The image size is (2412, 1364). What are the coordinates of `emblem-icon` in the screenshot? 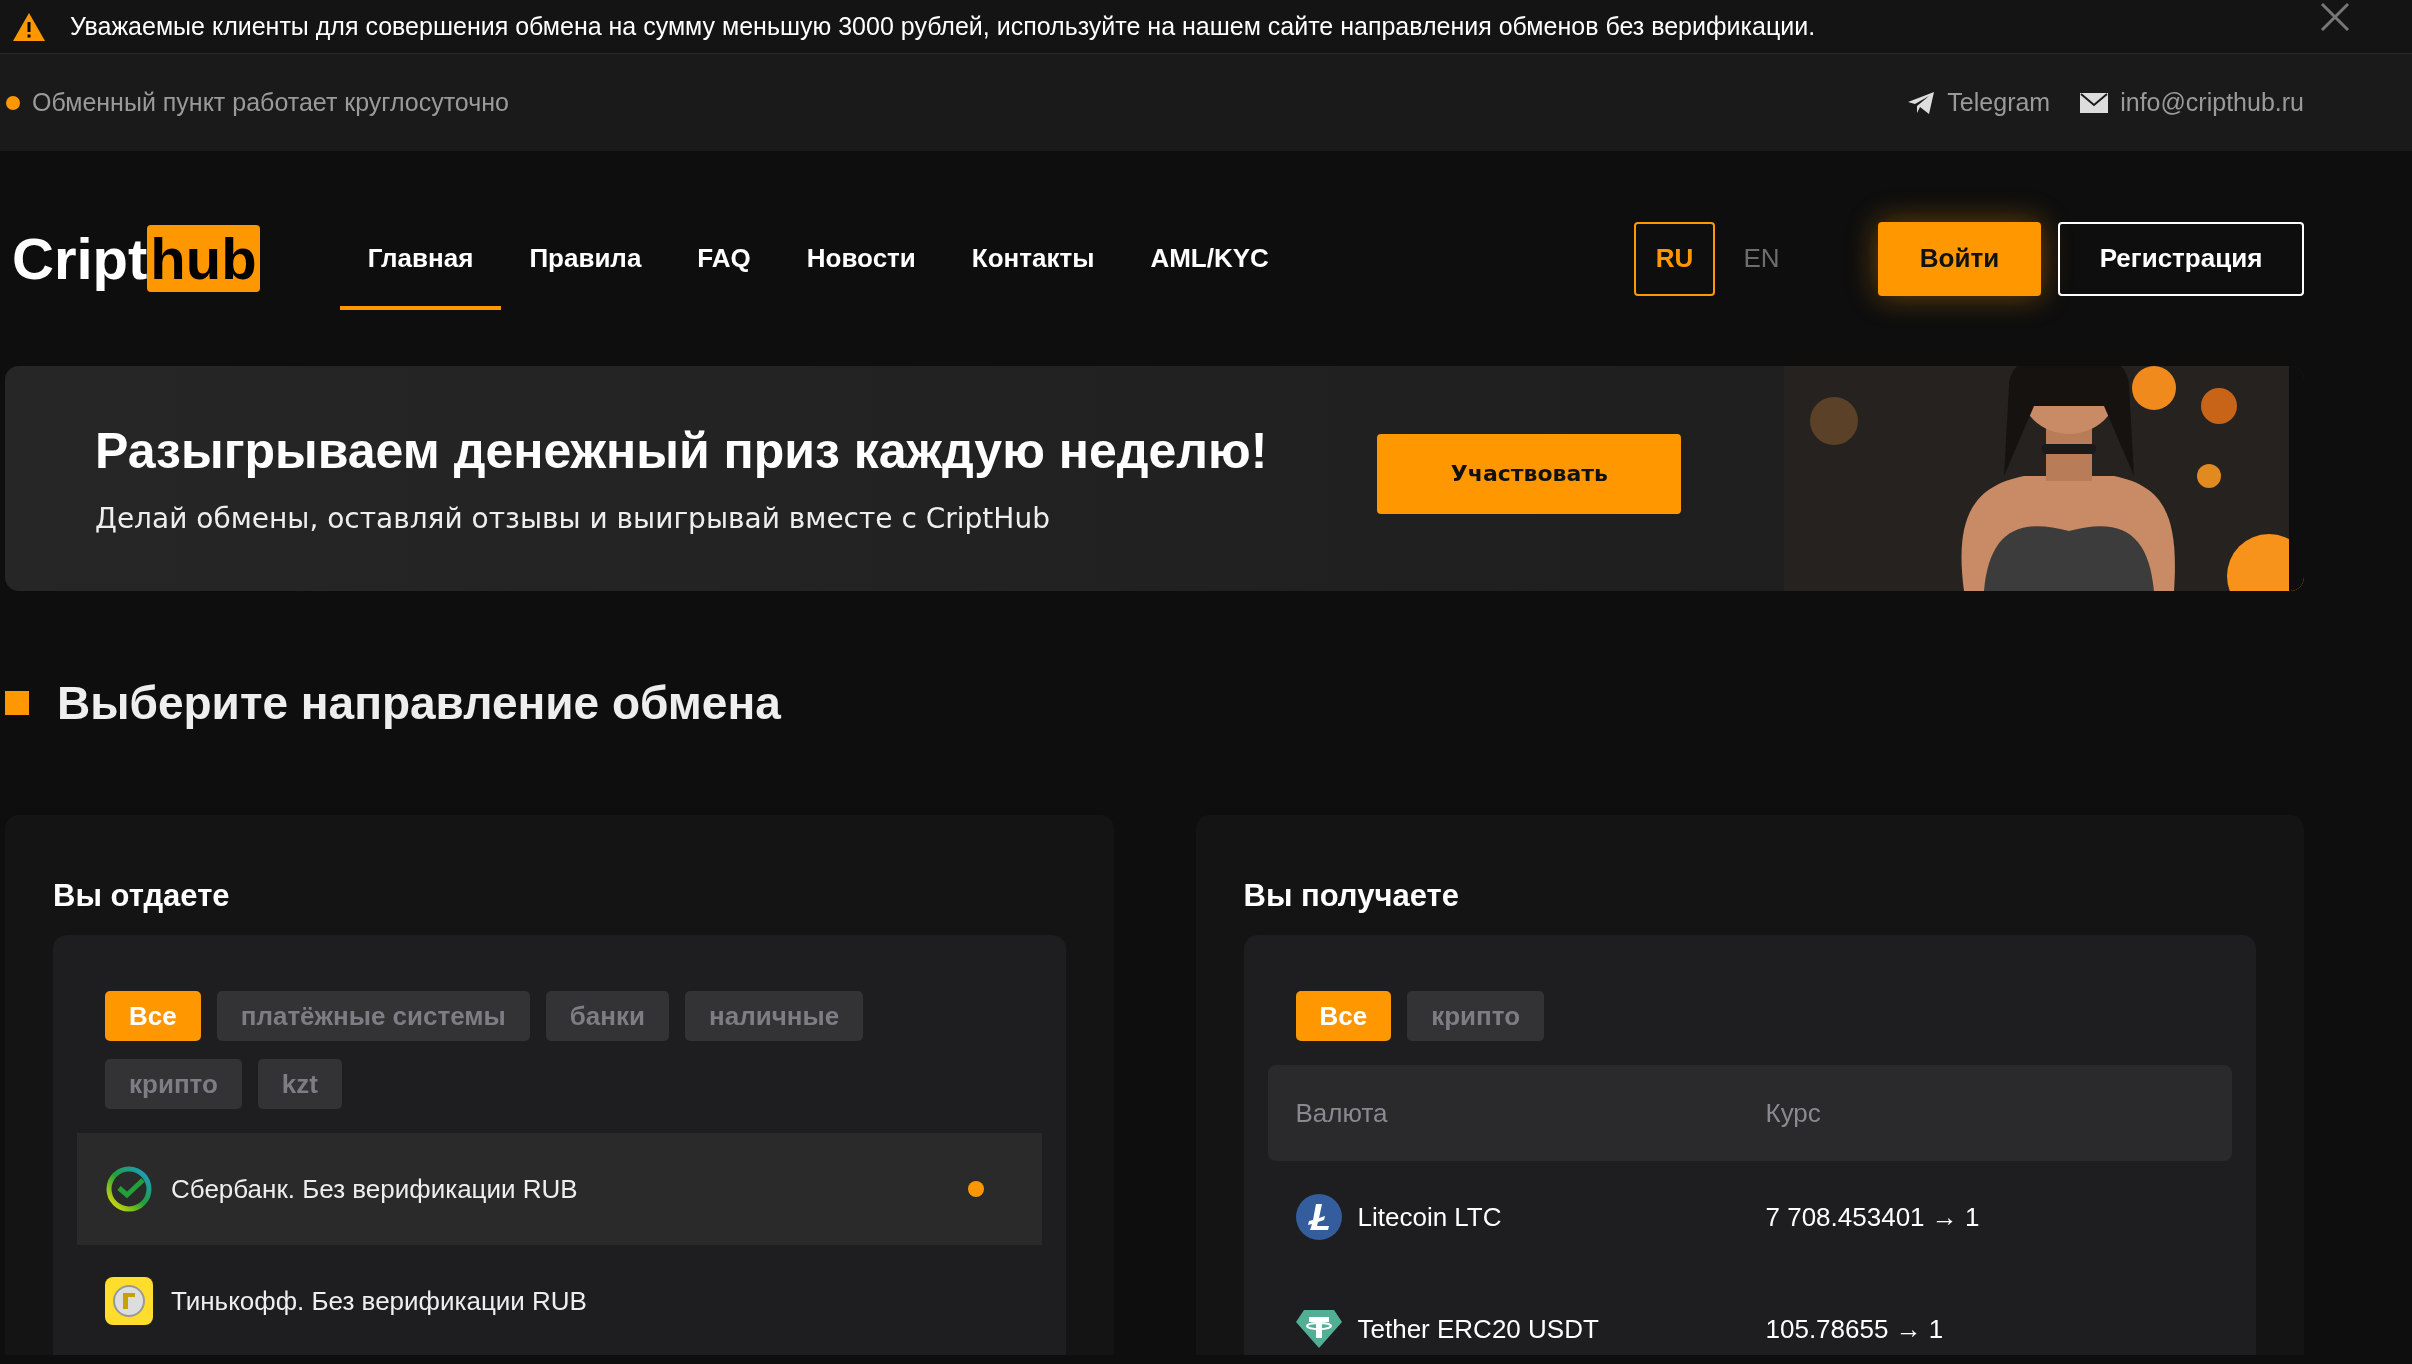 It's located at (129, 1301).